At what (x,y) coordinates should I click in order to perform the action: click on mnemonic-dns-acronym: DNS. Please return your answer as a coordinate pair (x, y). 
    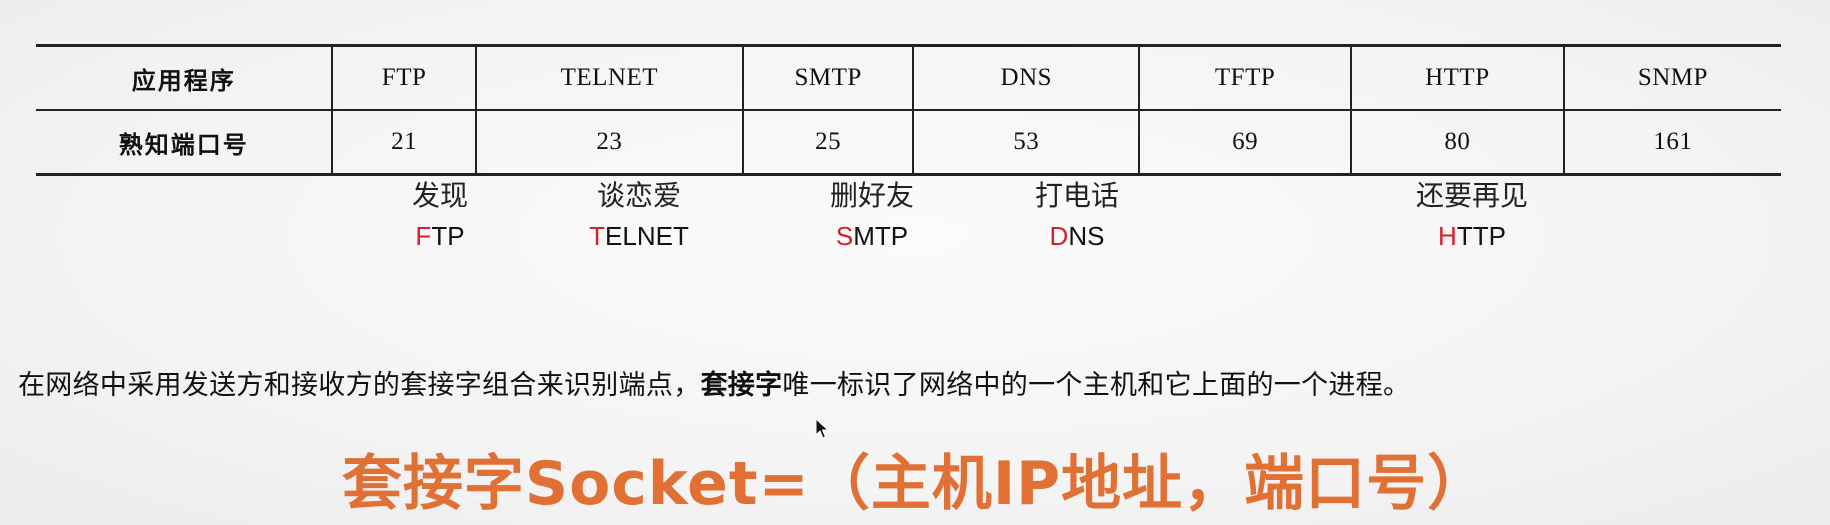
    Looking at the image, I should click on (1077, 236).